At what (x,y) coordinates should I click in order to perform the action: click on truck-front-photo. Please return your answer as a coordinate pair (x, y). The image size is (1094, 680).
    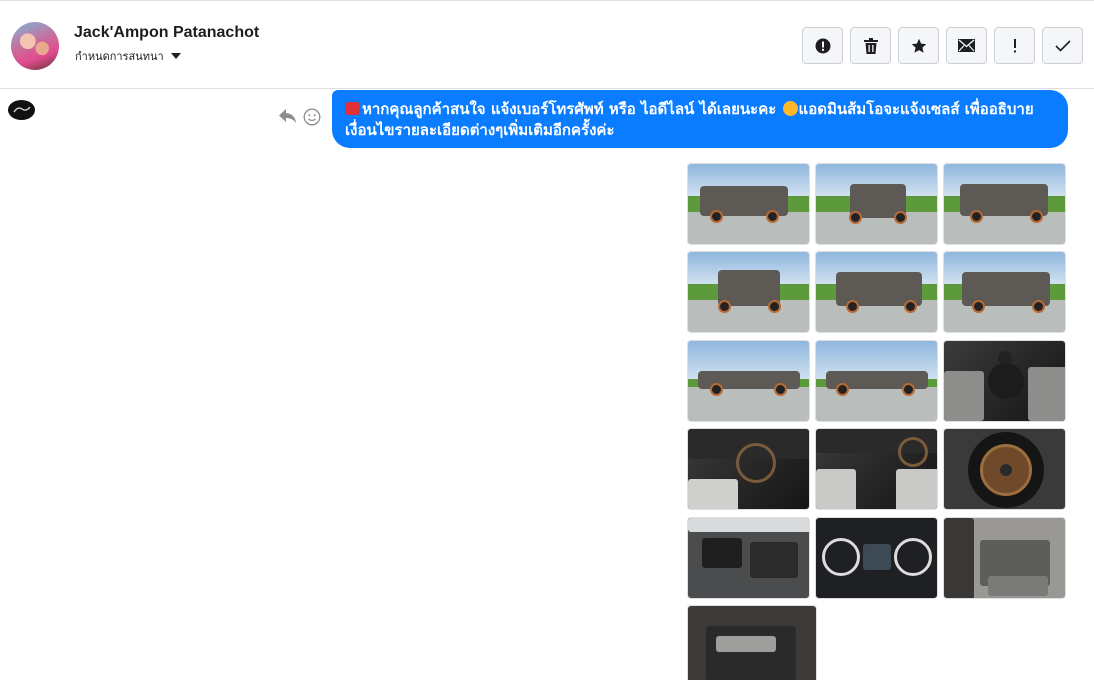
    Looking at the image, I should click on (876, 204).